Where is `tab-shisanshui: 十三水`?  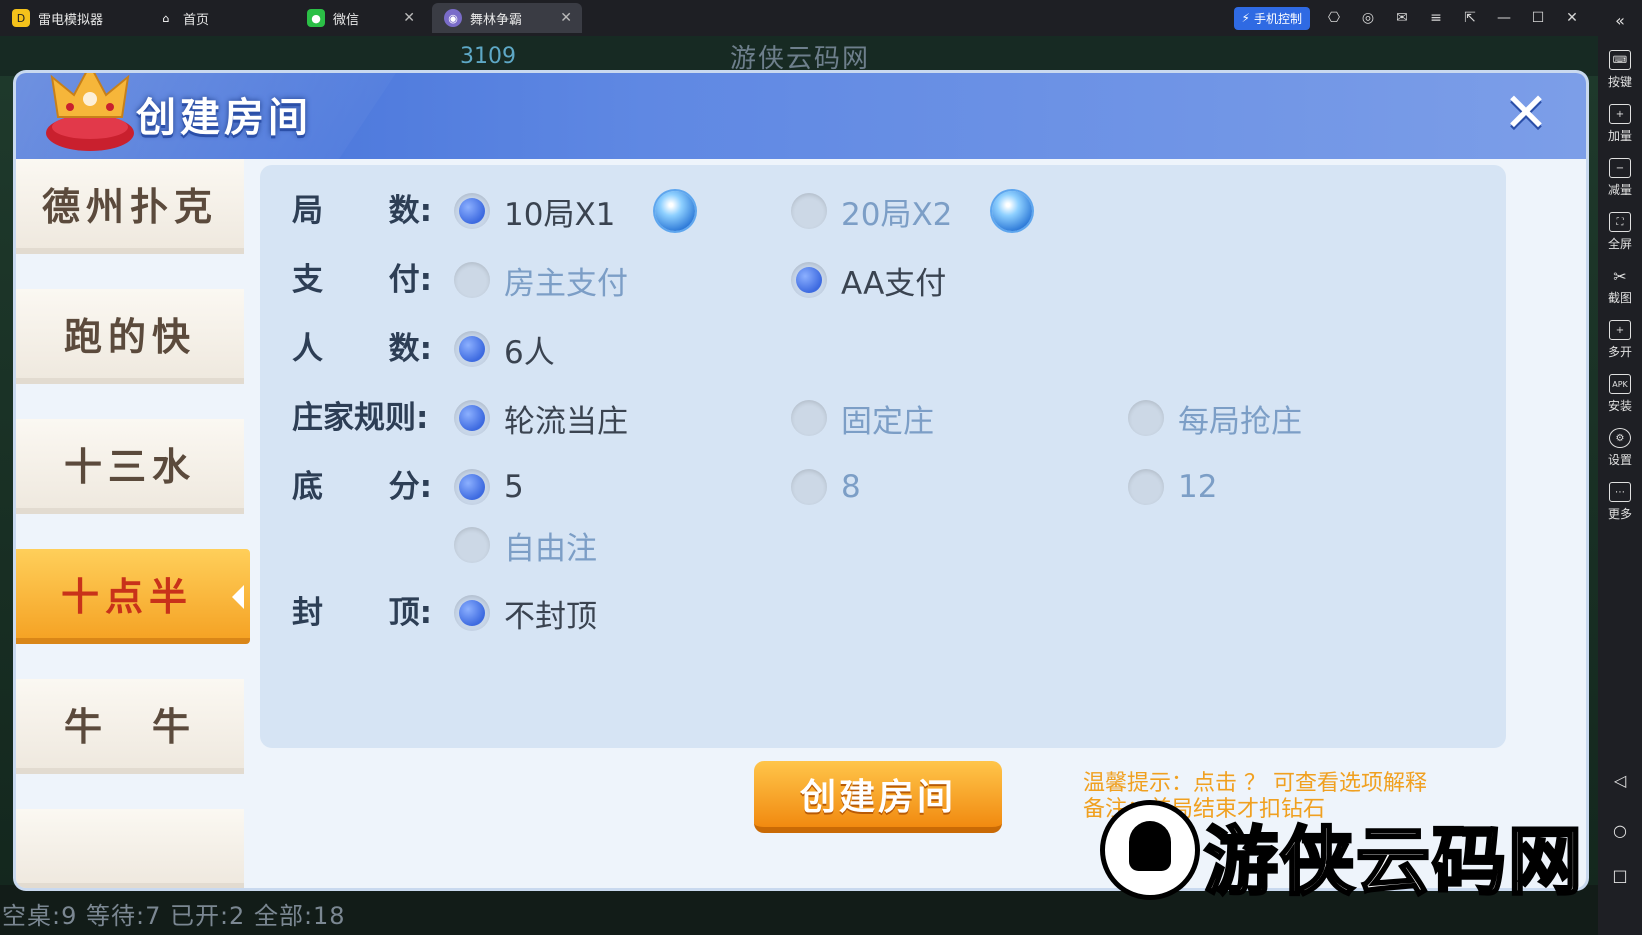 tab-shisanshui: 十三水 is located at coordinates (130, 466).